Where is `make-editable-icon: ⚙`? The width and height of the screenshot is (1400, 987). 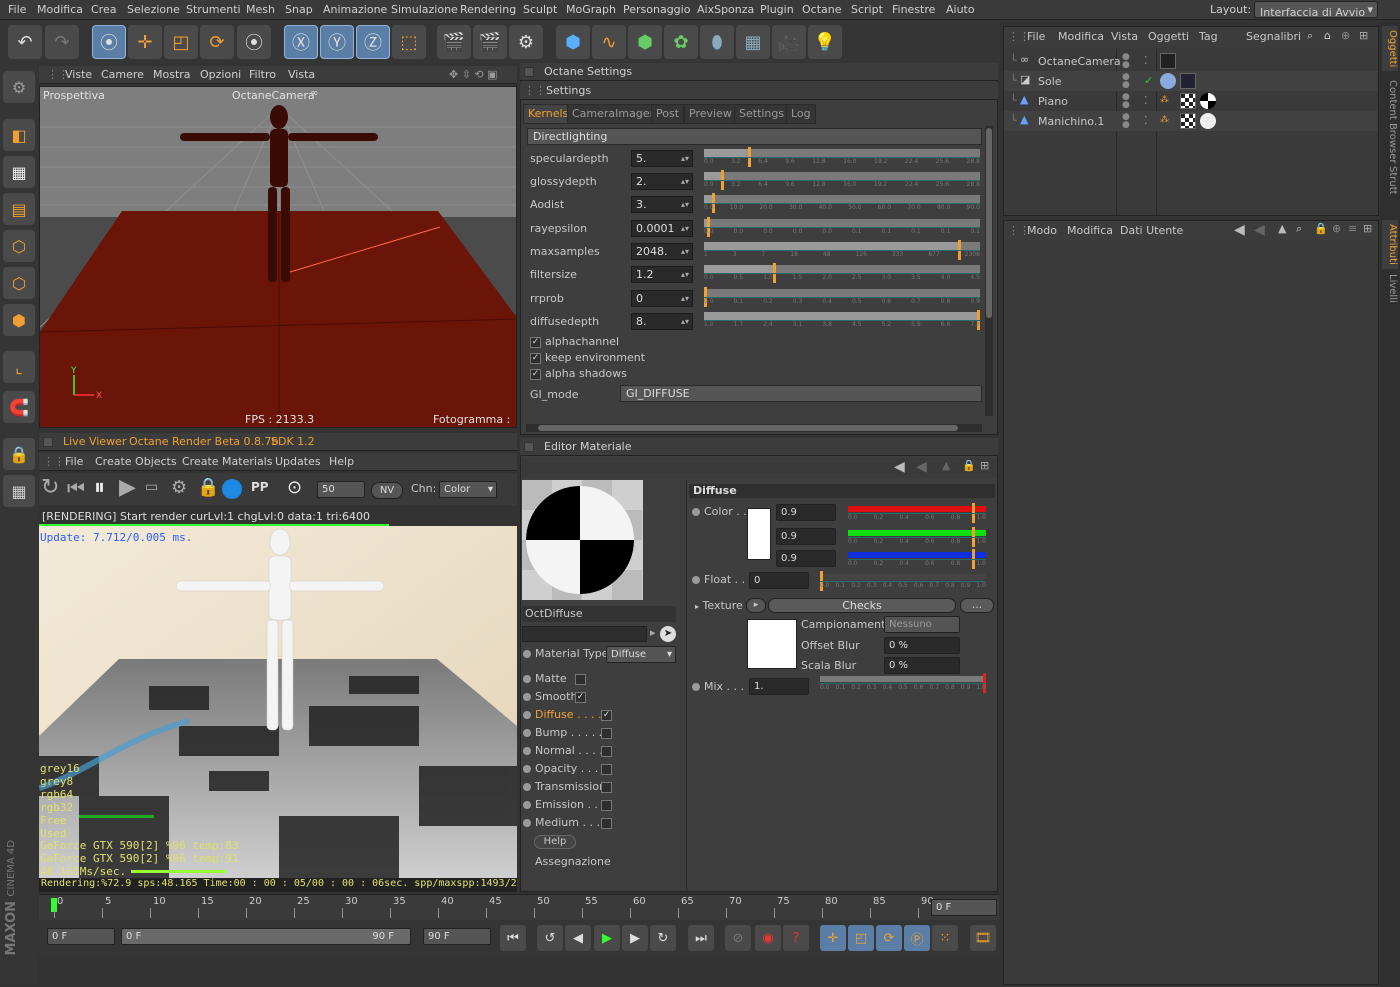
make-editable-icon: ⚙ is located at coordinates (19, 87).